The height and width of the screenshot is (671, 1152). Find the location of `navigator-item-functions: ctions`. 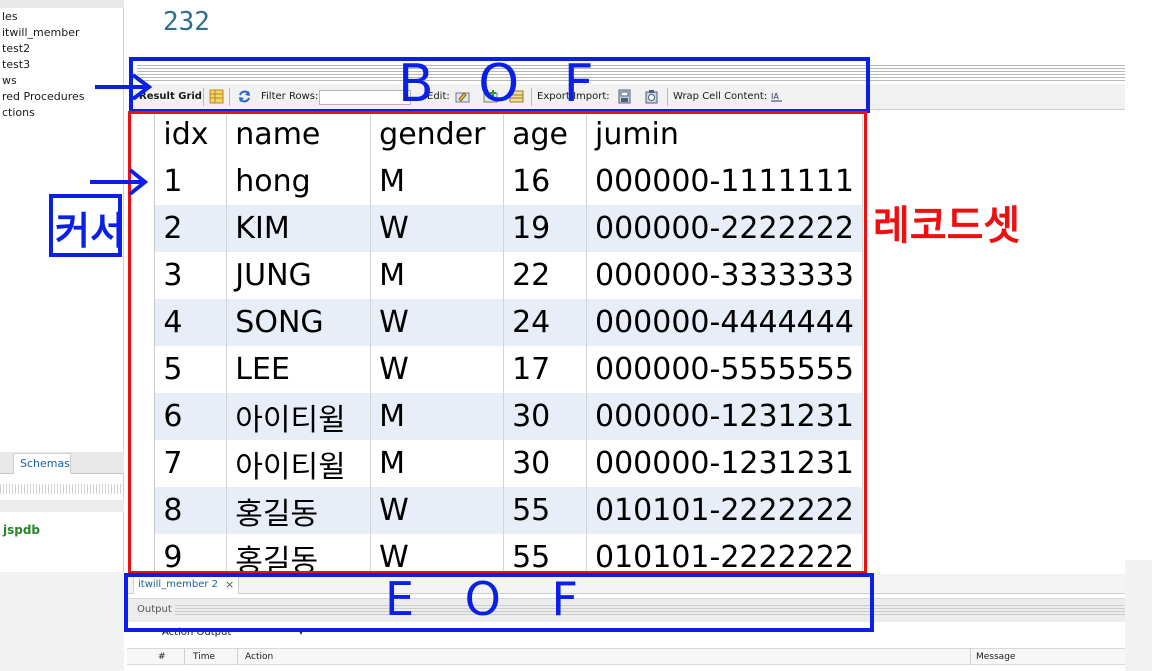

navigator-item-functions: ctions is located at coordinates (18, 112).